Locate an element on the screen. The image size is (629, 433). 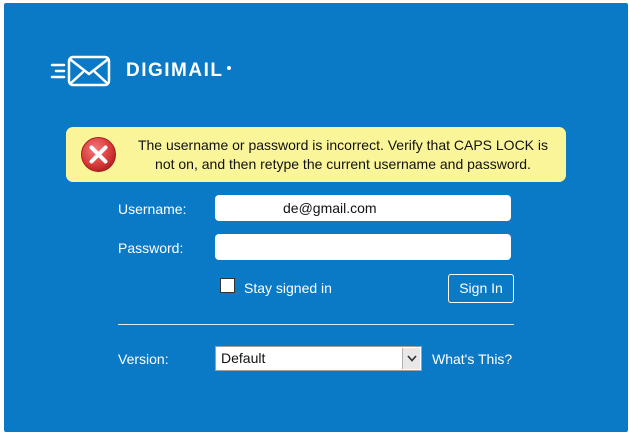
stay-signed-in-checkbox is located at coordinates (227, 285).